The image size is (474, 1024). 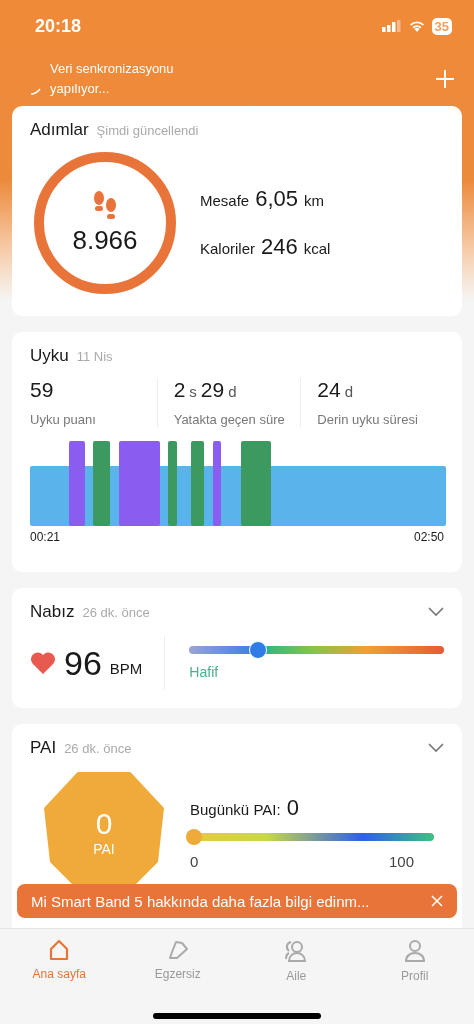 I want to click on sleep-date: 11 Nis, so click(x=94, y=356).